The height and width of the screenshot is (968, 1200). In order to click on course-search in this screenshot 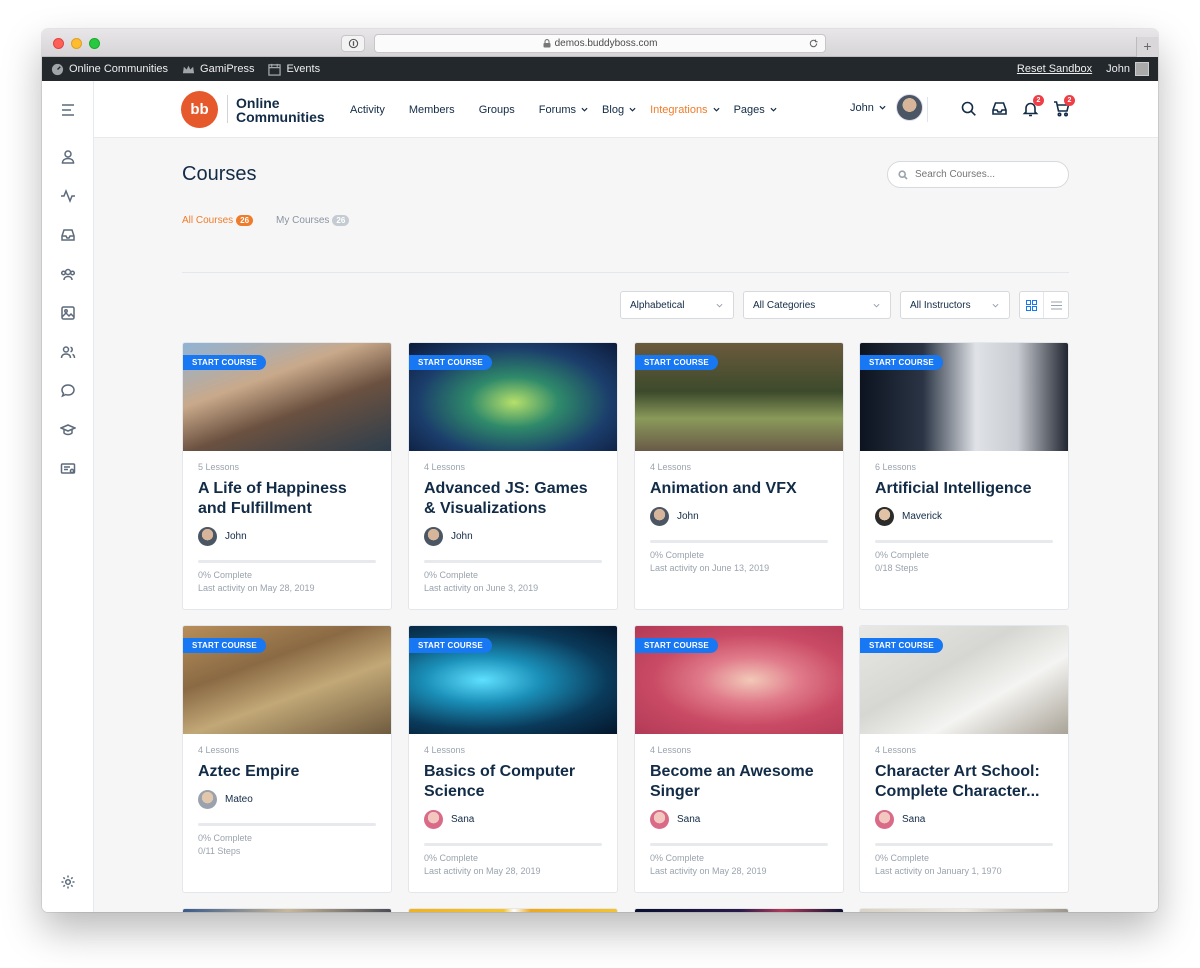, I will do `click(978, 174)`.